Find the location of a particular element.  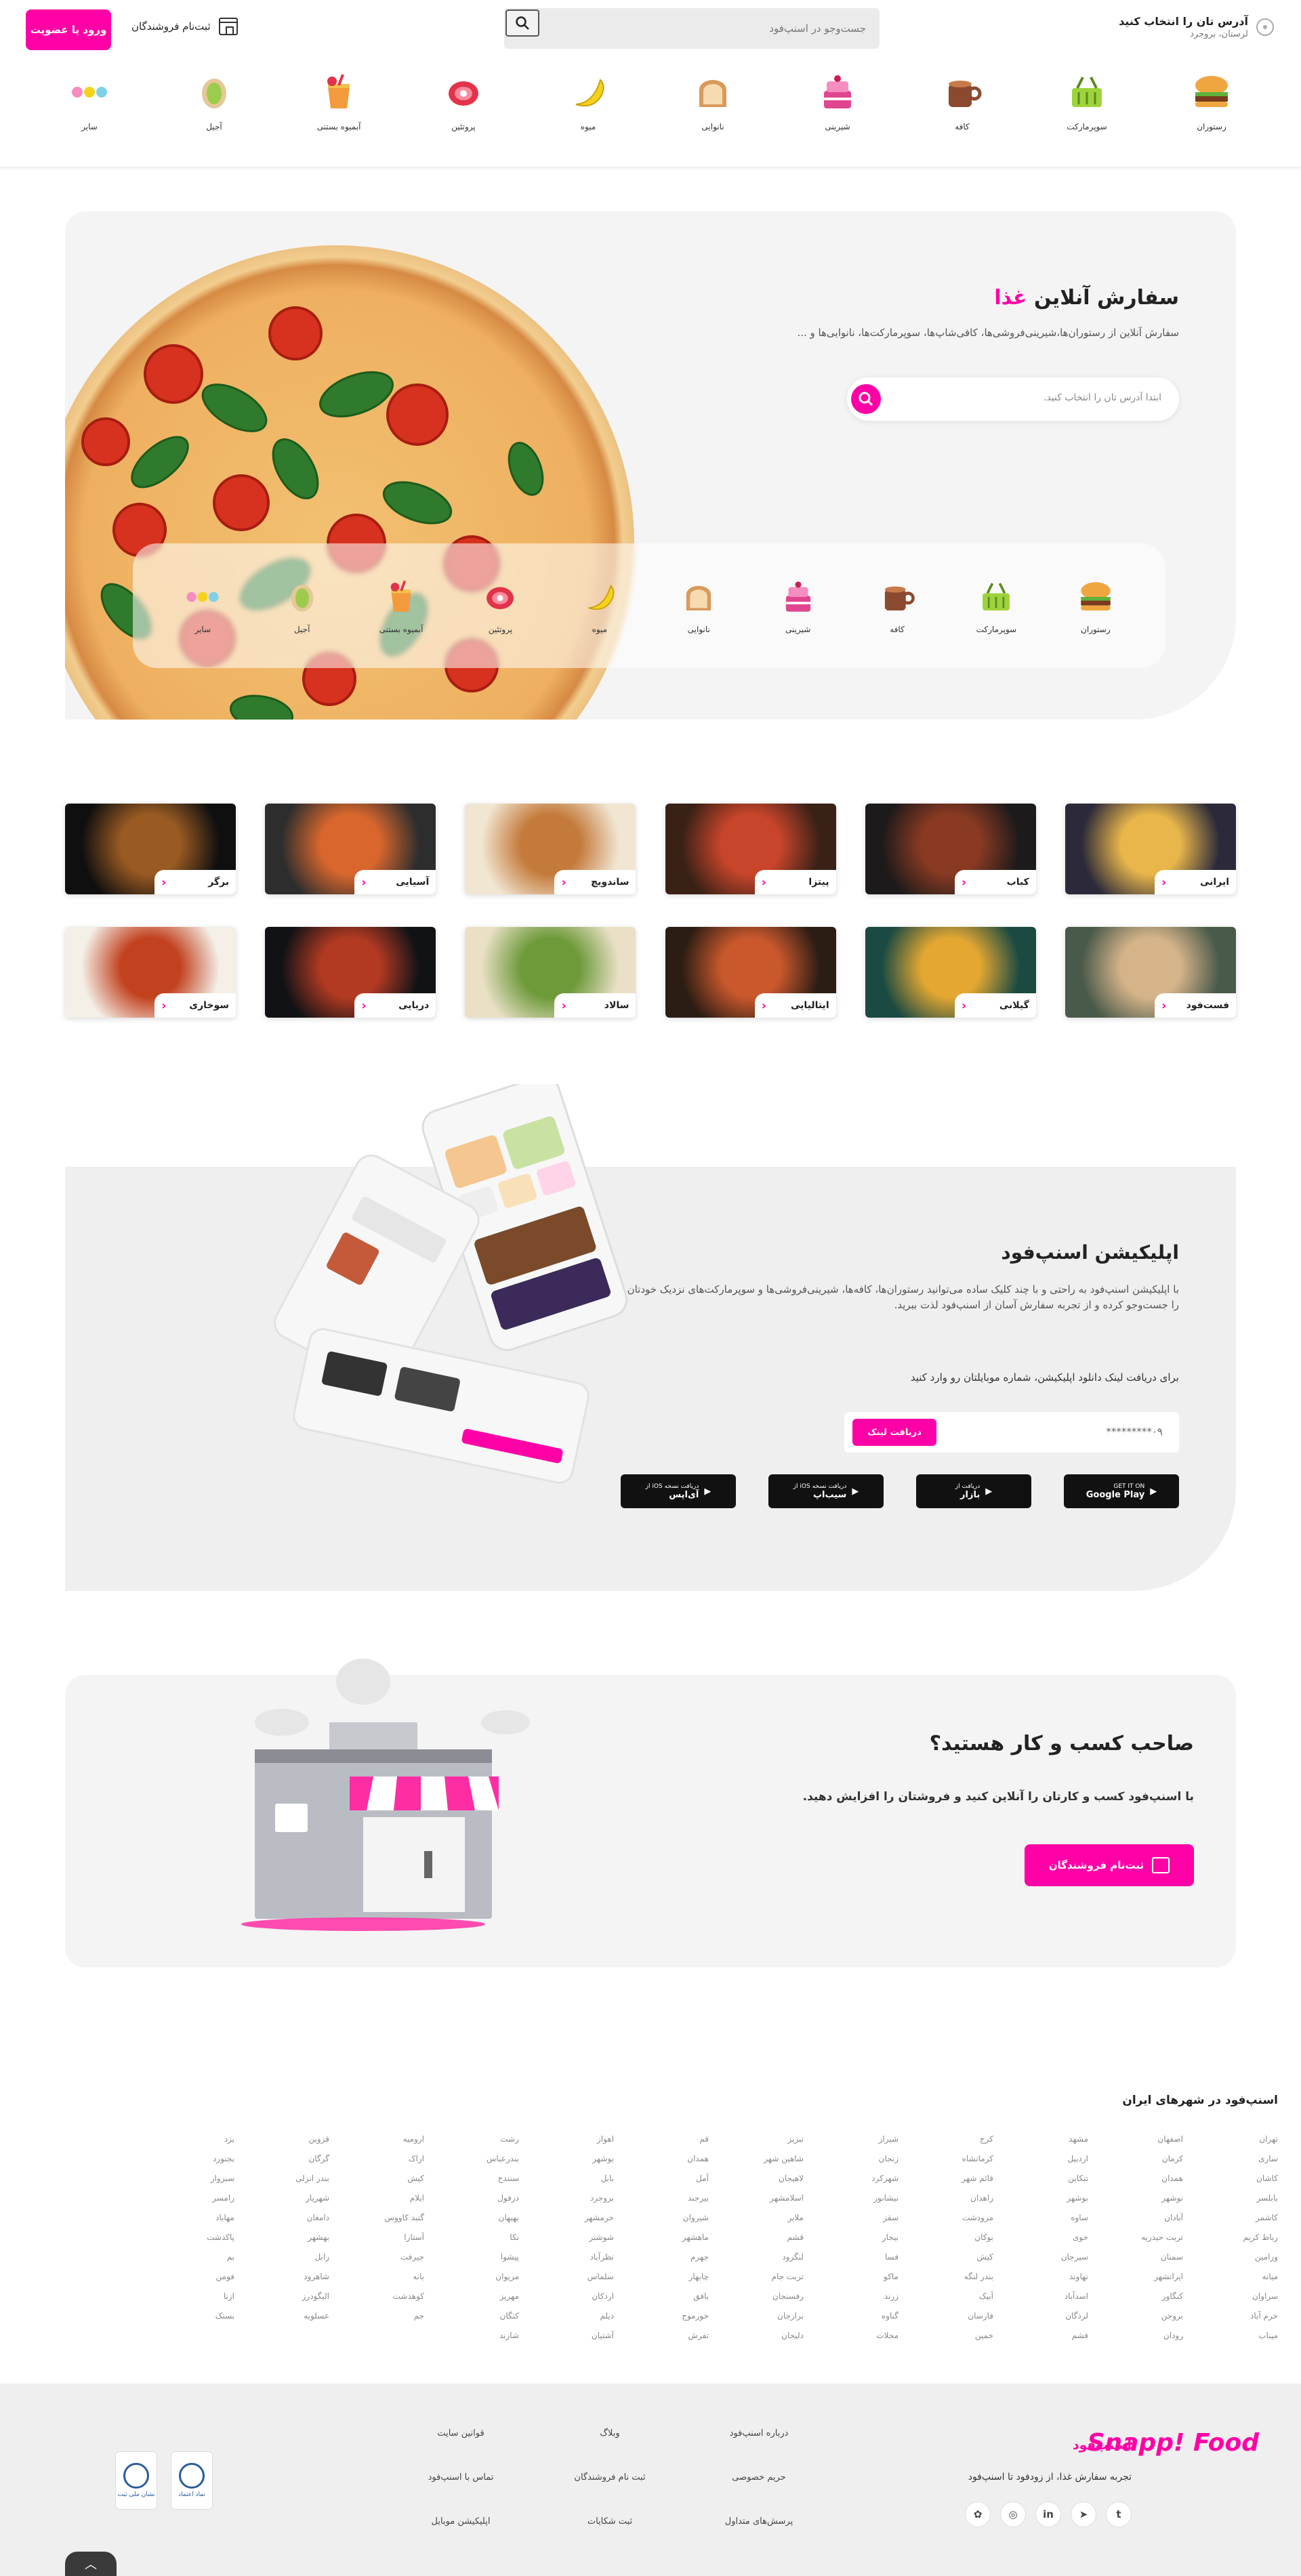

category-item: آجیل is located at coordinates (302, 605).